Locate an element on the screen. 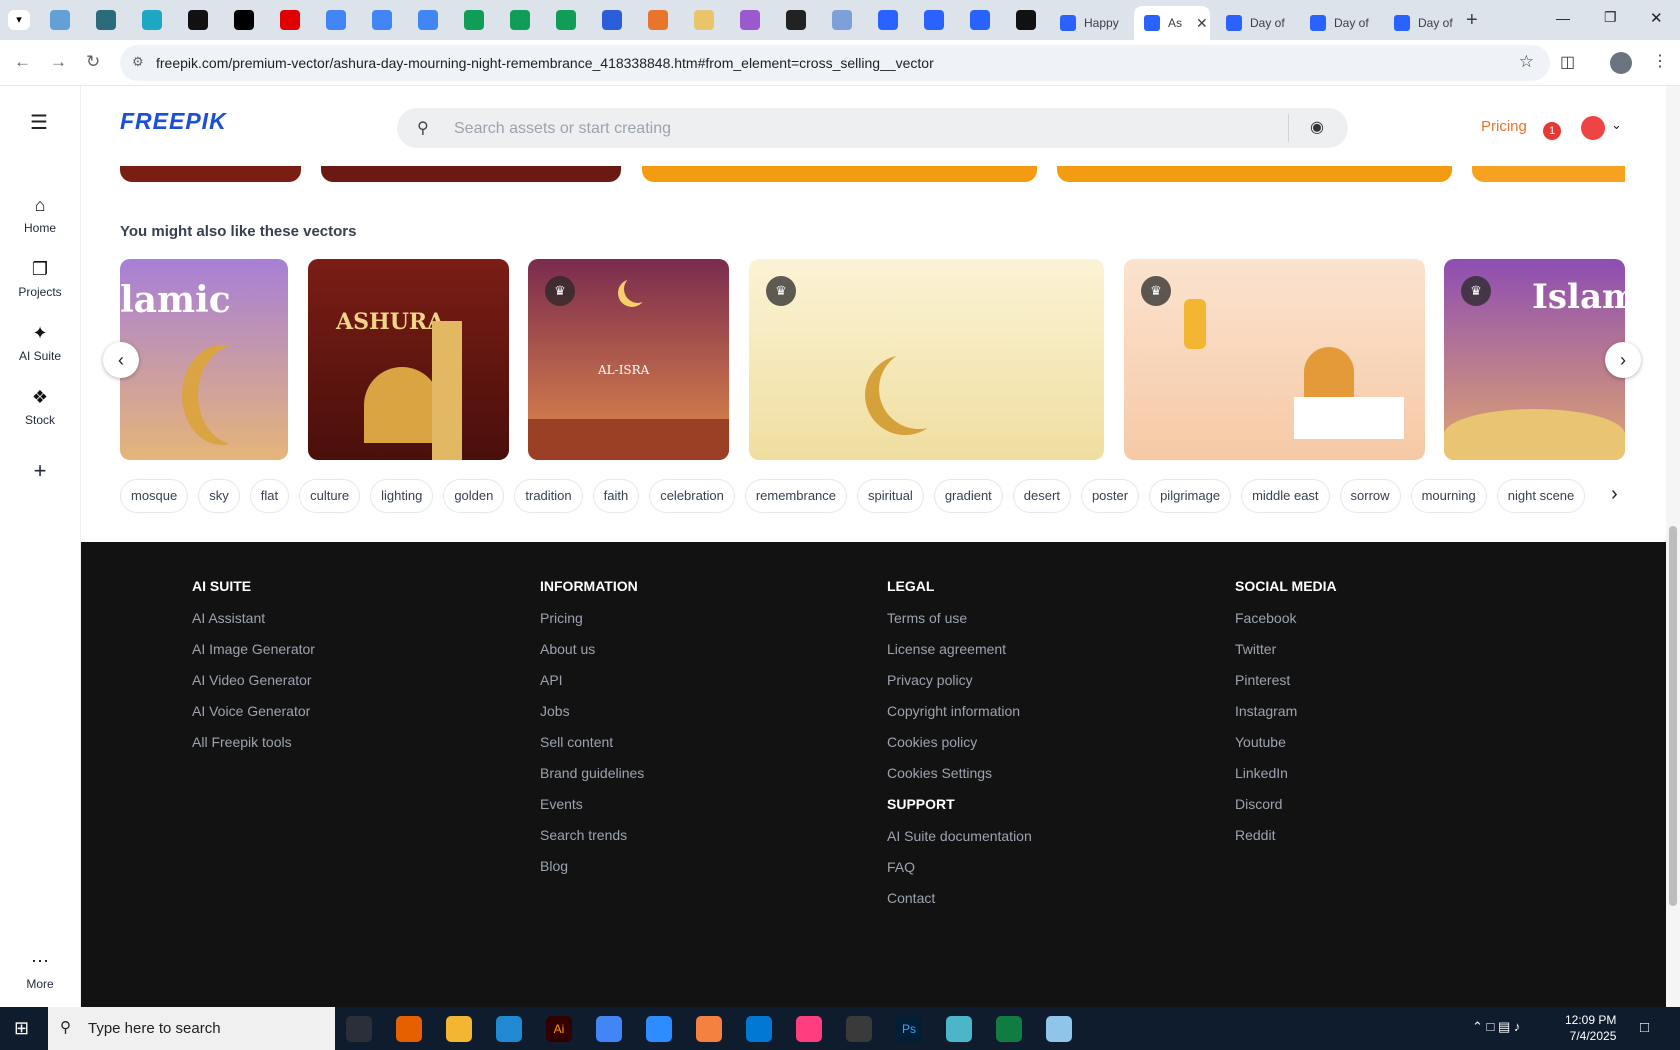 The width and height of the screenshot is (1680, 1050). photoshop-icon: Ps is located at coordinates (909, 1029).